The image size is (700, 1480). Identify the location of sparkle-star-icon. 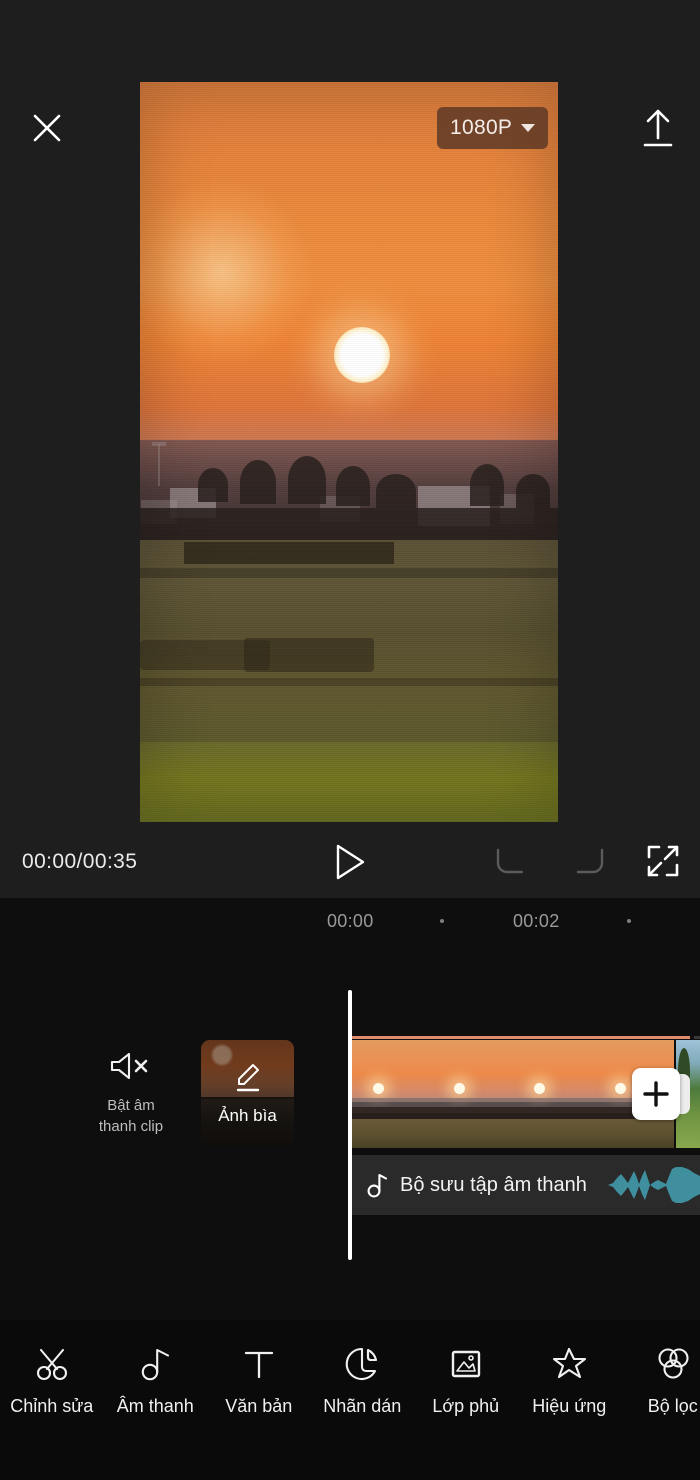
(569, 1364).